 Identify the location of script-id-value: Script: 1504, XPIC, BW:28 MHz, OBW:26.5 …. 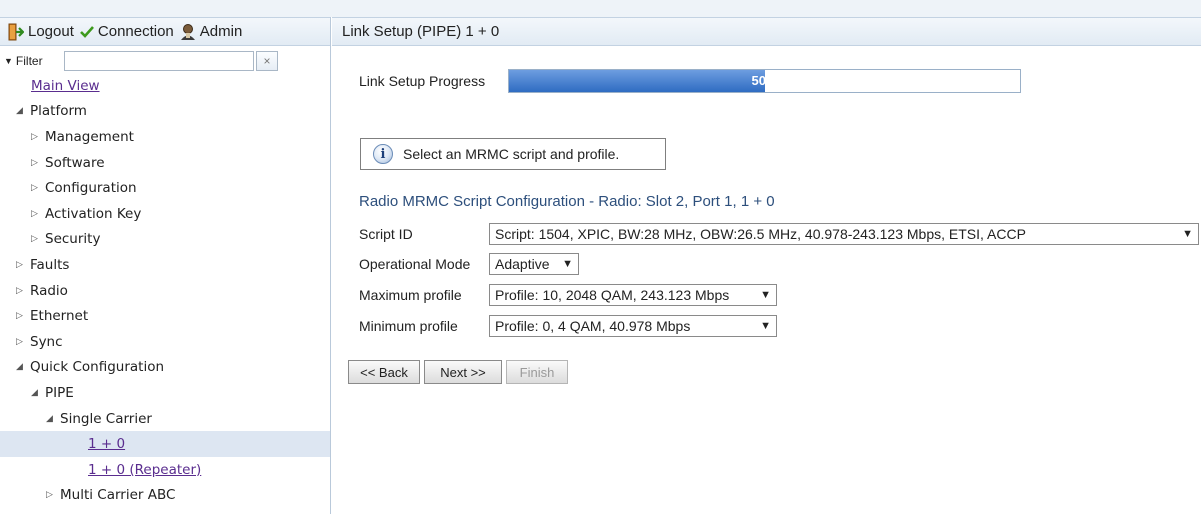
(760, 234).